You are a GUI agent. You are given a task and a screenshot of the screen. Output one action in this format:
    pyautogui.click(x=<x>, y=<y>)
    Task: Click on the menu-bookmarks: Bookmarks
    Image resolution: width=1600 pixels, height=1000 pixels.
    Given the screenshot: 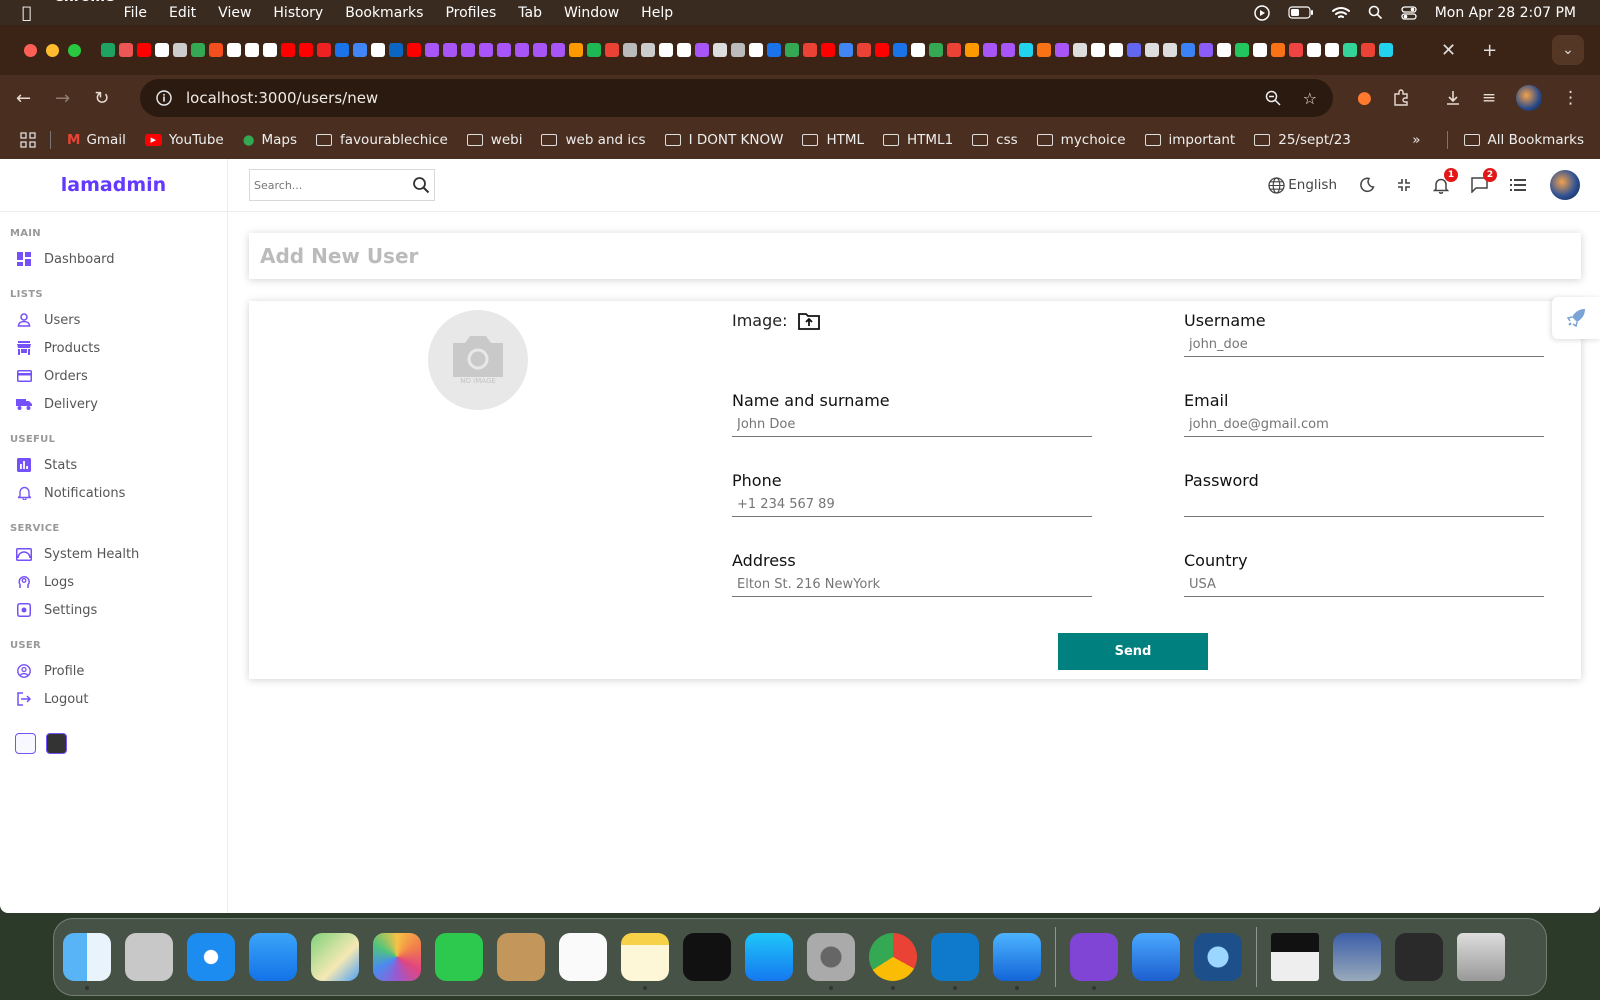 What is the action you would take?
    pyautogui.click(x=384, y=13)
    